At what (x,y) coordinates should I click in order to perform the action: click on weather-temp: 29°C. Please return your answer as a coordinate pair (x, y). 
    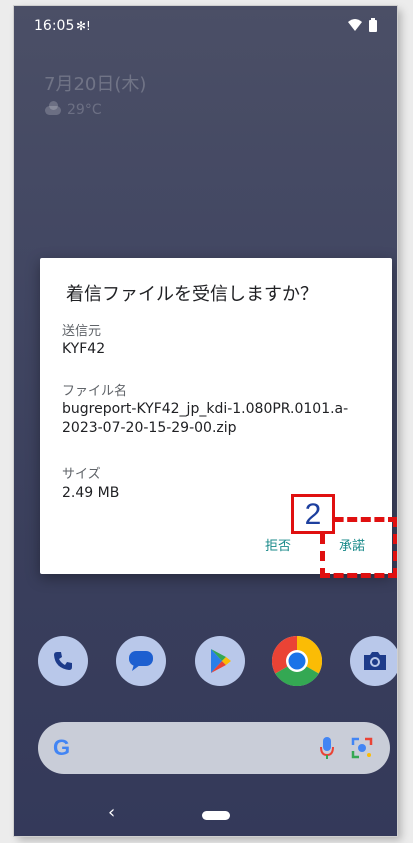
    Looking at the image, I should click on (84, 110).